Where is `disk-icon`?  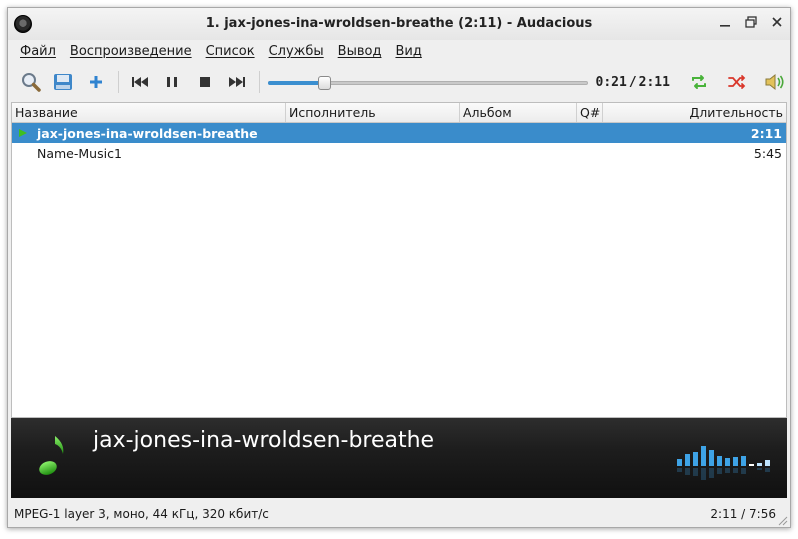 disk-icon is located at coordinates (63, 82).